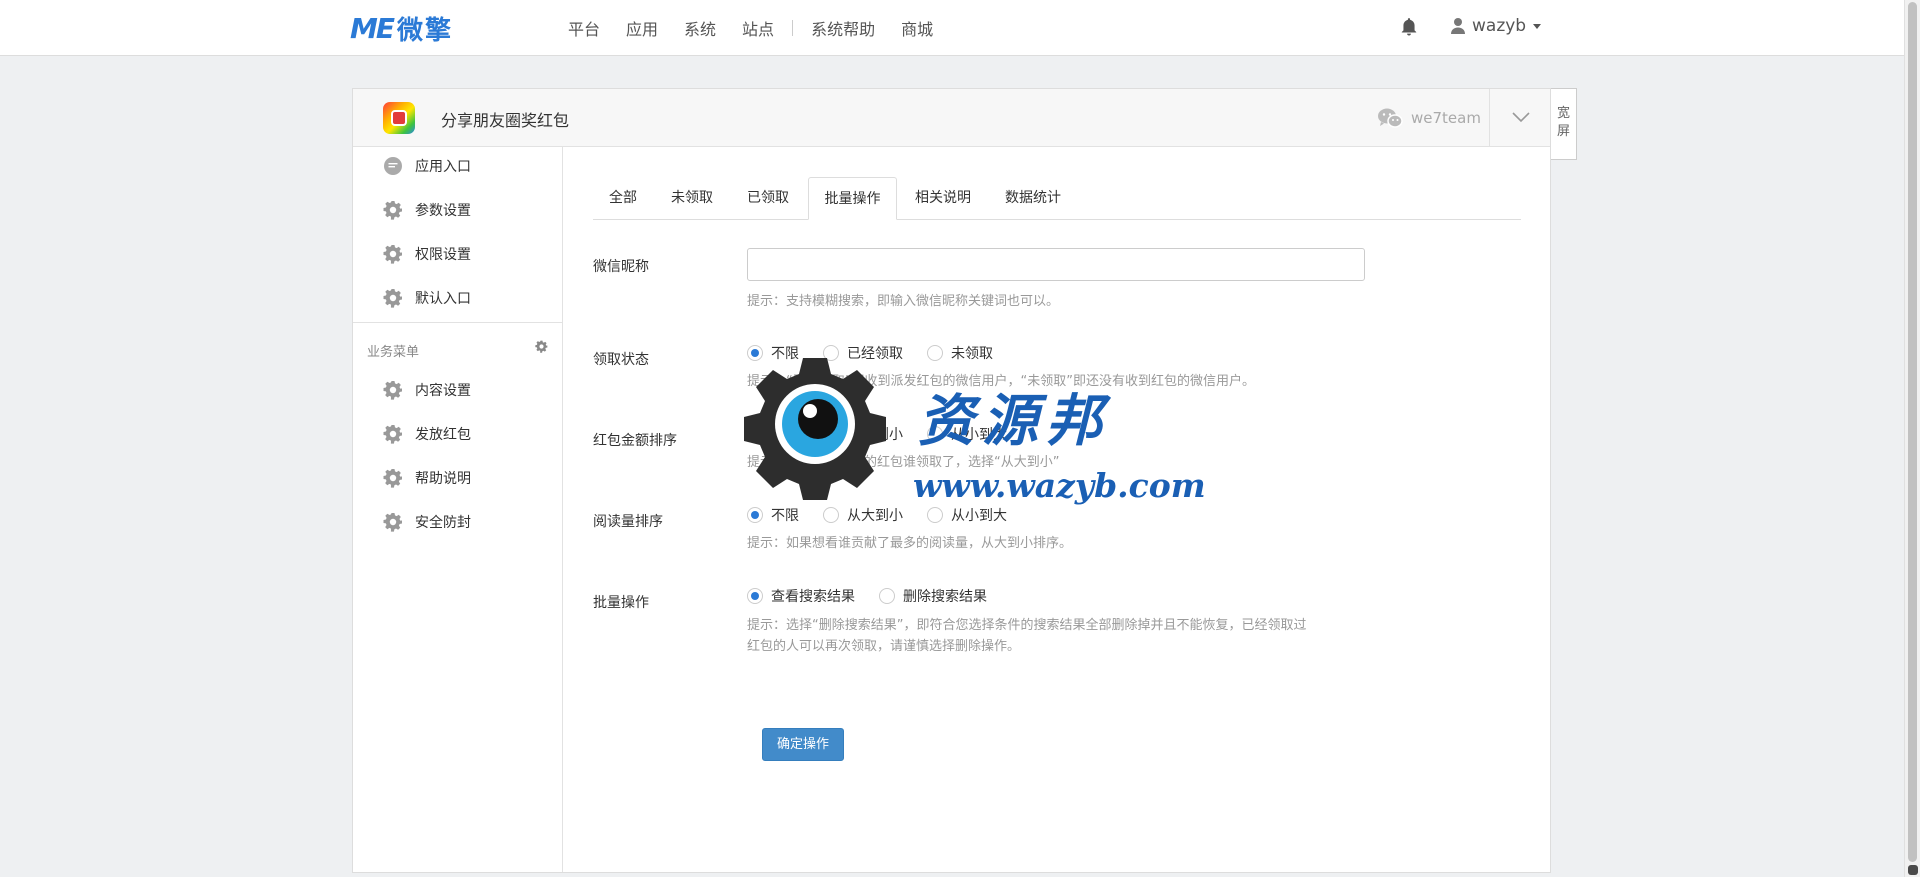  I want to click on radio-label: 未领取, so click(972, 354).